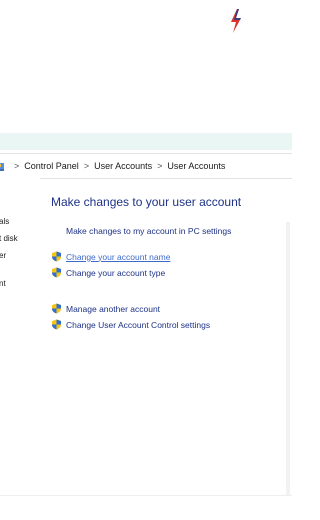 This screenshot has width=320, height=520. What do you see at coordinates (4, 221) in the screenshot?
I see `left-pane-item: als` at bounding box center [4, 221].